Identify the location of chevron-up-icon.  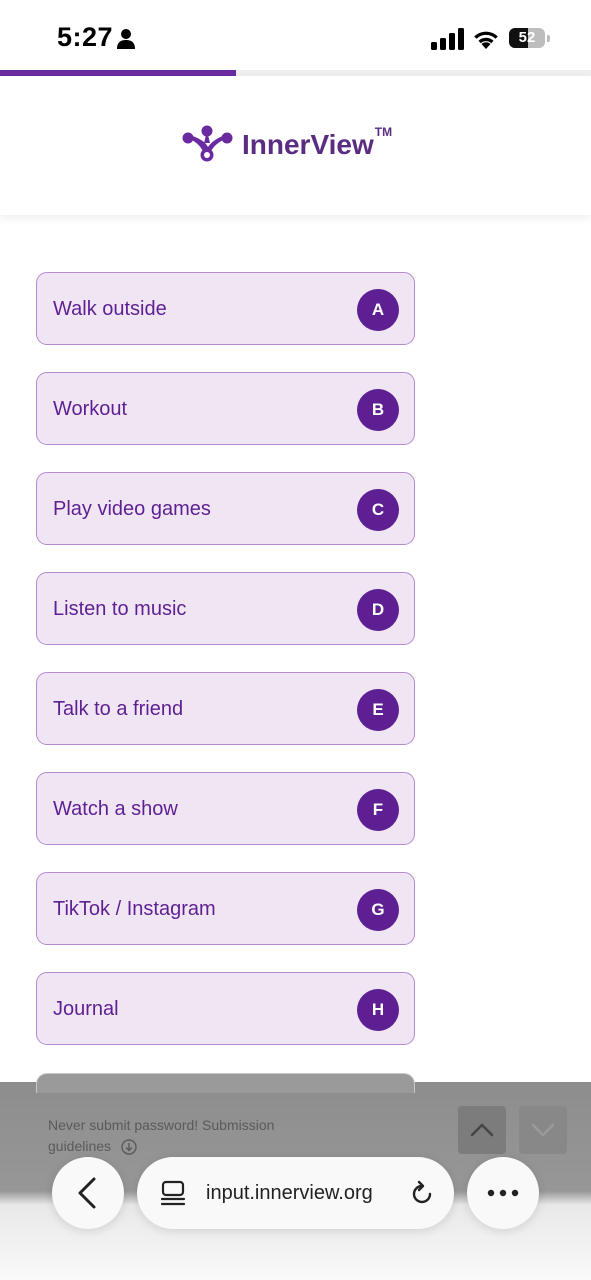
(482, 1130).